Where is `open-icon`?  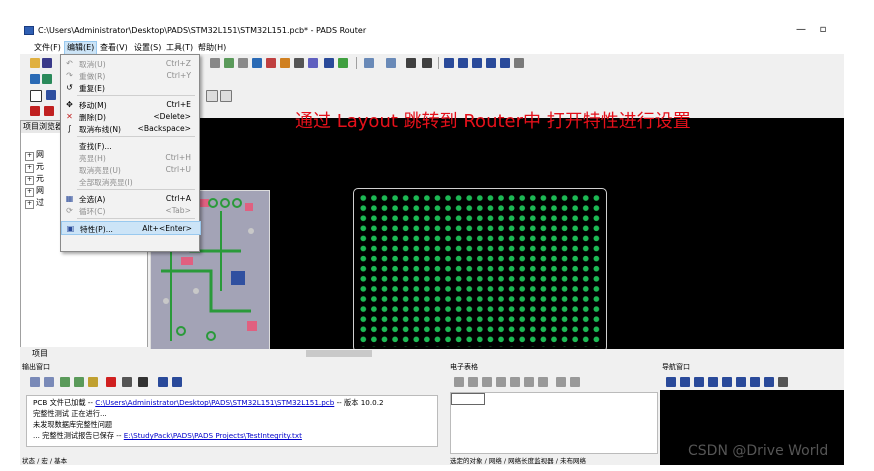 open-icon is located at coordinates (35, 63).